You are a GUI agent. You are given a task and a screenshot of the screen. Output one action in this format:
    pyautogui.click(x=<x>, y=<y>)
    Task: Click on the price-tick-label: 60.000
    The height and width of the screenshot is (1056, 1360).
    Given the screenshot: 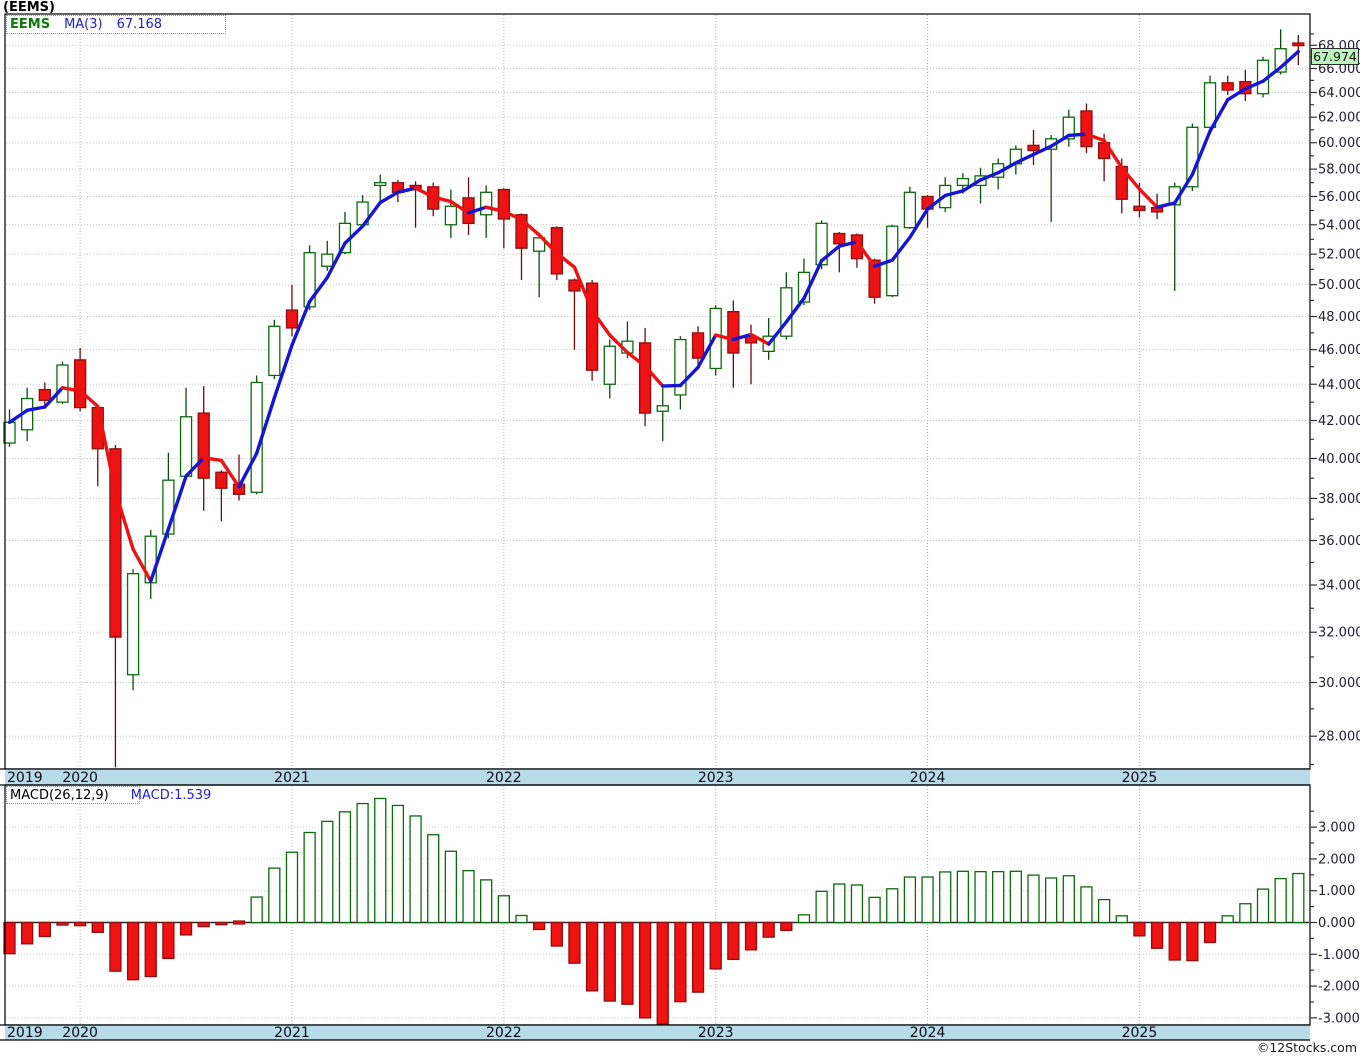 What is the action you would take?
    pyautogui.click(x=1339, y=143)
    